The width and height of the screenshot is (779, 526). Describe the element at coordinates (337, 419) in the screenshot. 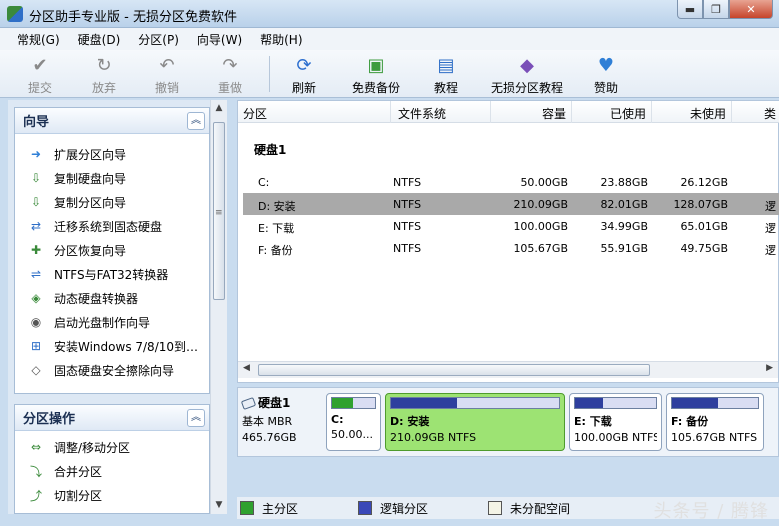

I see `partition-name: C:` at that location.